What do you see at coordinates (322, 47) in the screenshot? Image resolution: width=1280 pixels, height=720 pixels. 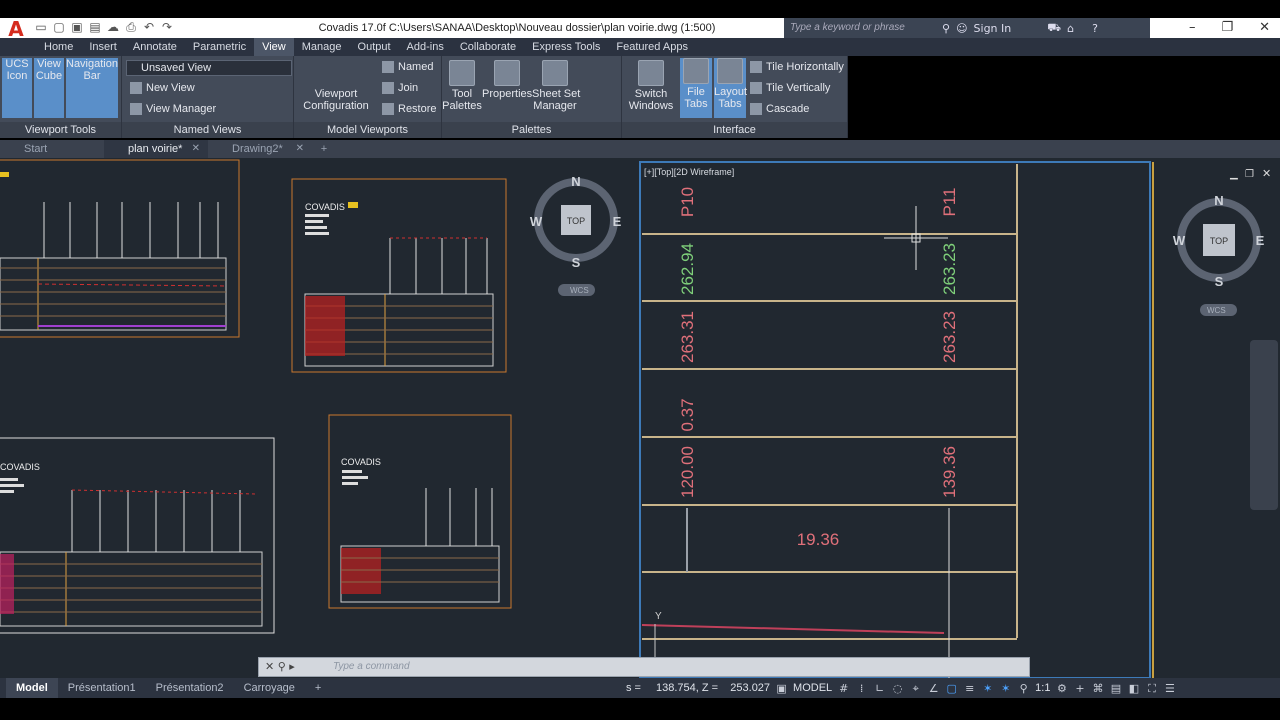 I see `tab-manage: Manage` at bounding box center [322, 47].